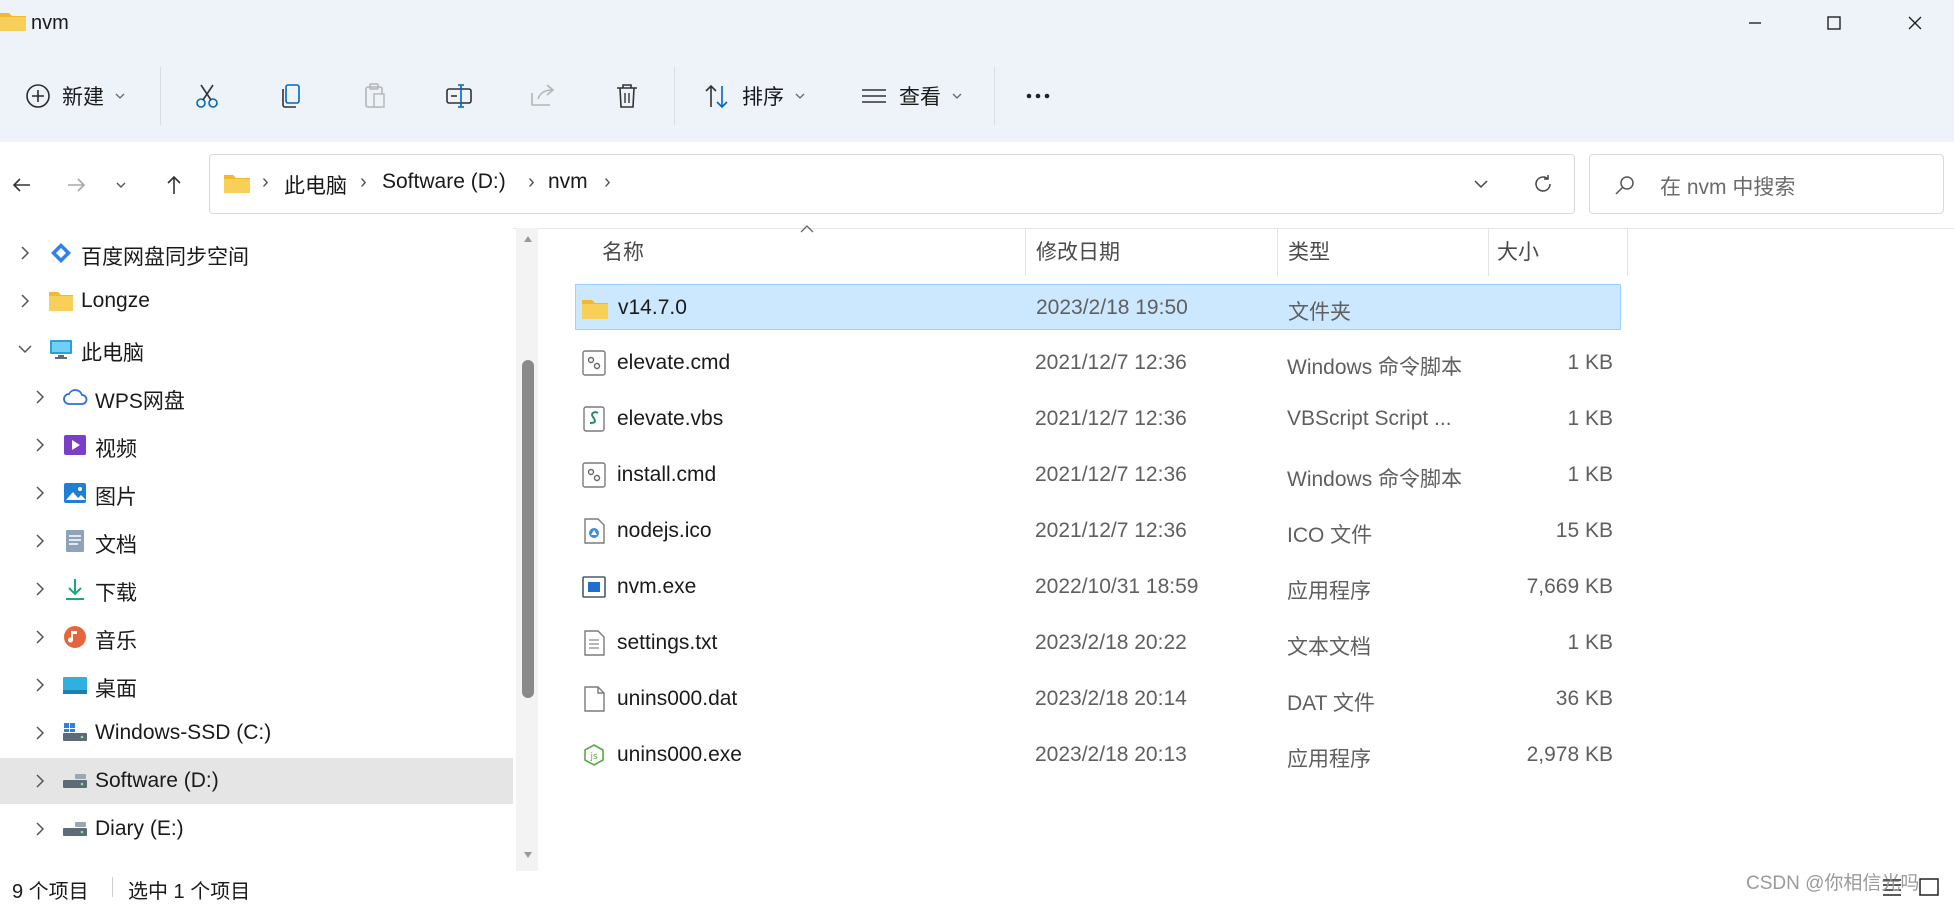 The image size is (1954, 904). Describe the element at coordinates (256, 541) in the screenshot. I see `sidebar-item-documents: 文档` at that location.